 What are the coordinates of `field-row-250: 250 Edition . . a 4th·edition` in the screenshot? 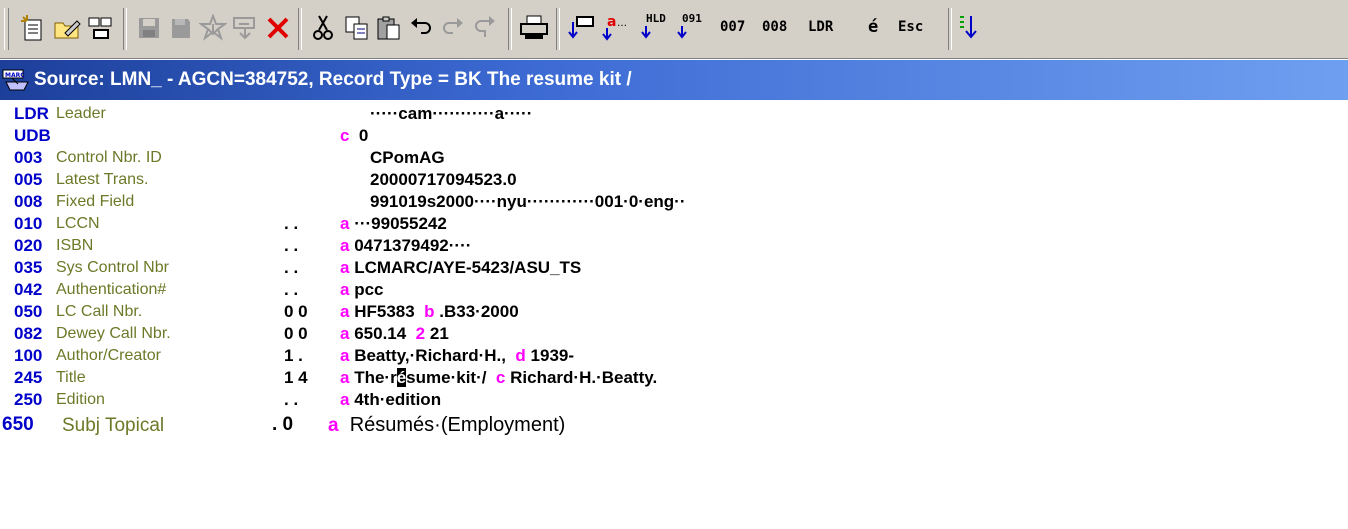 It's located at (664, 401).